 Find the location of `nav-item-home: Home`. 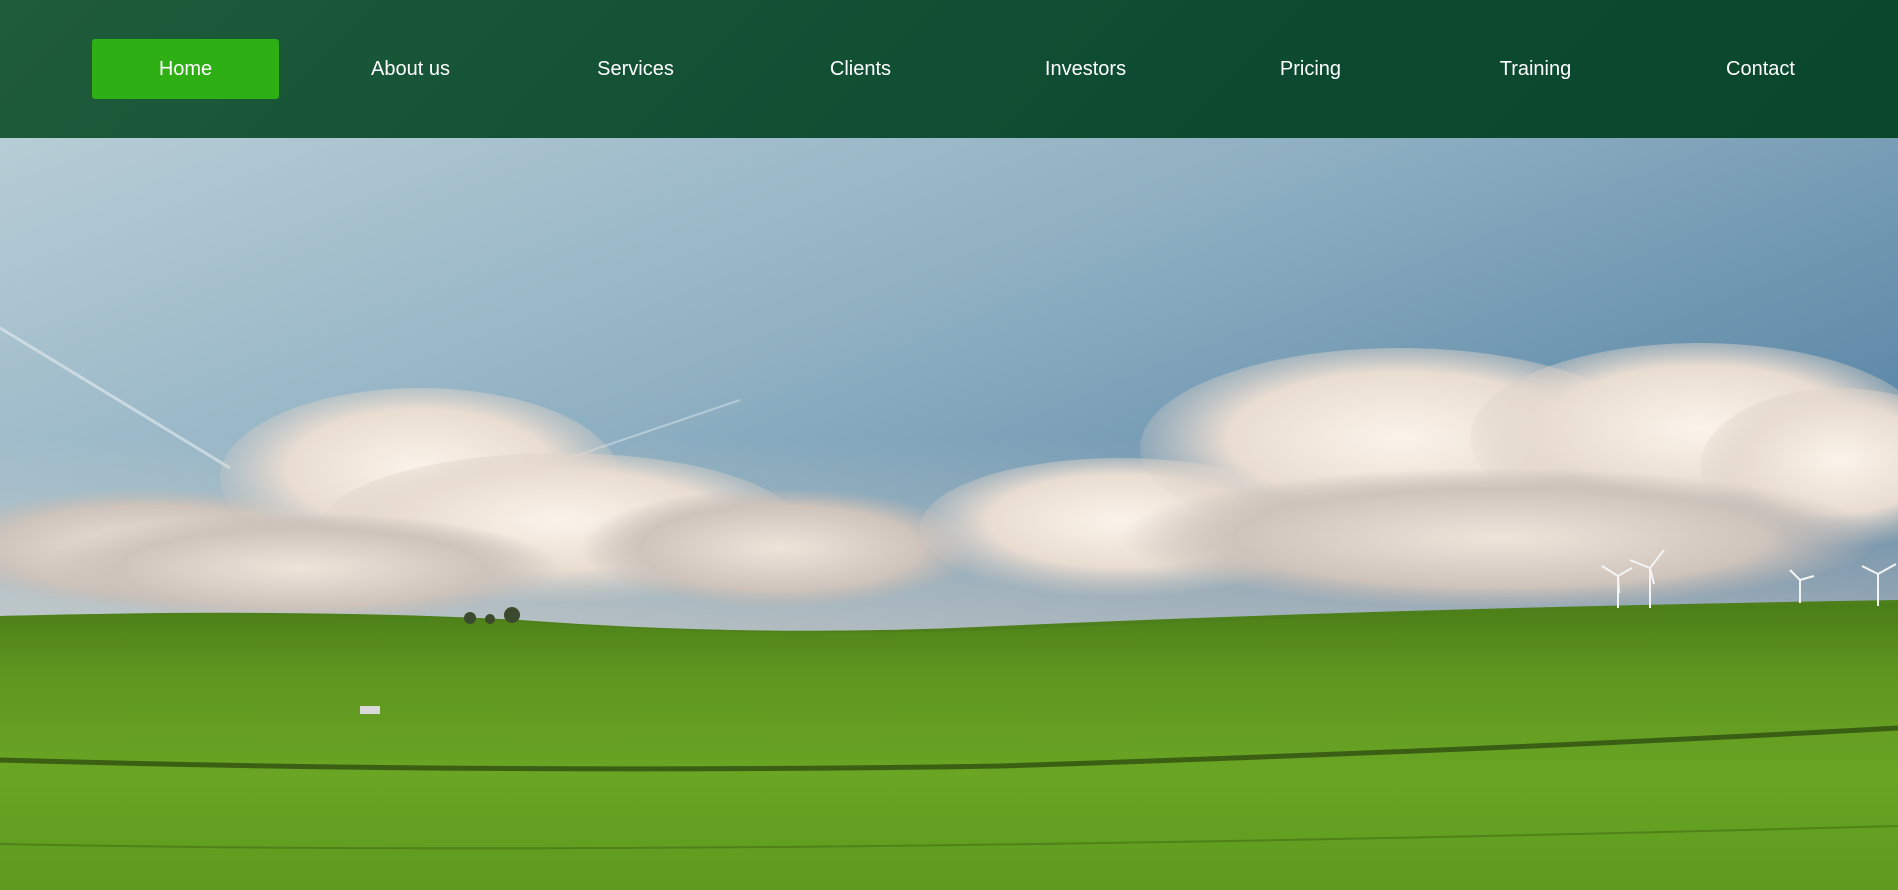

nav-item-home: Home is located at coordinates (185, 69).